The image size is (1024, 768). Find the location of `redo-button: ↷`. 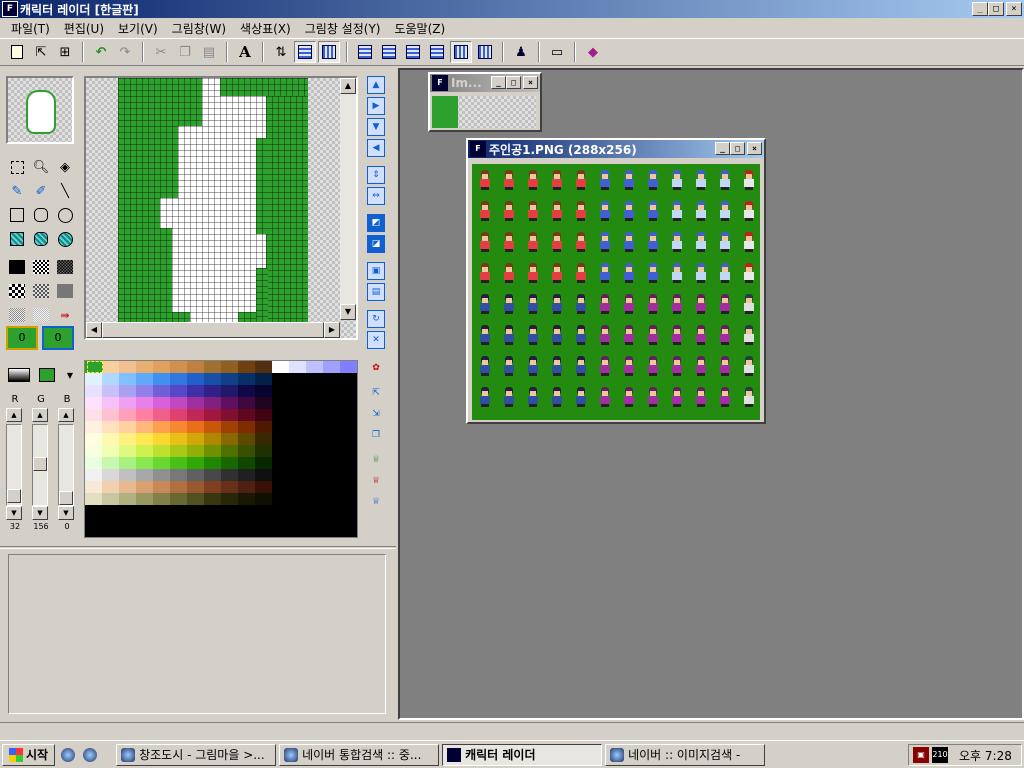

redo-button: ↷ is located at coordinates (125, 52).